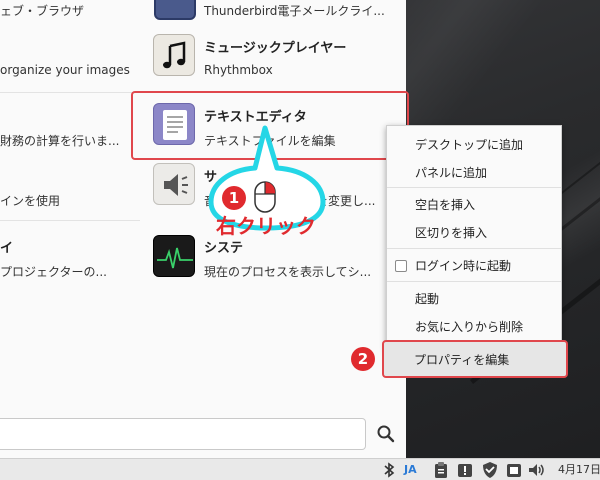 The width and height of the screenshot is (600, 480). Describe the element at coordinates (537, 470) in the screenshot. I see `volume-icon` at that location.